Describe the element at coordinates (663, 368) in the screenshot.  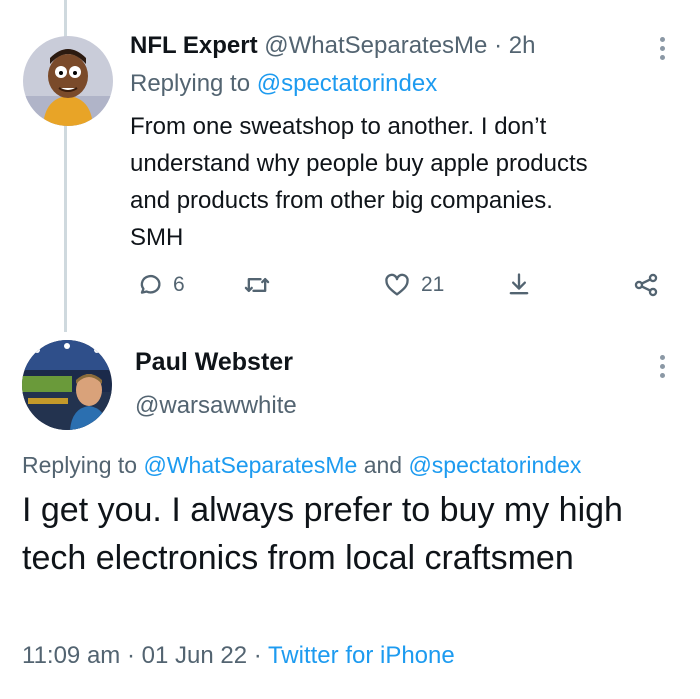
I see `tweet2-more-button` at that location.